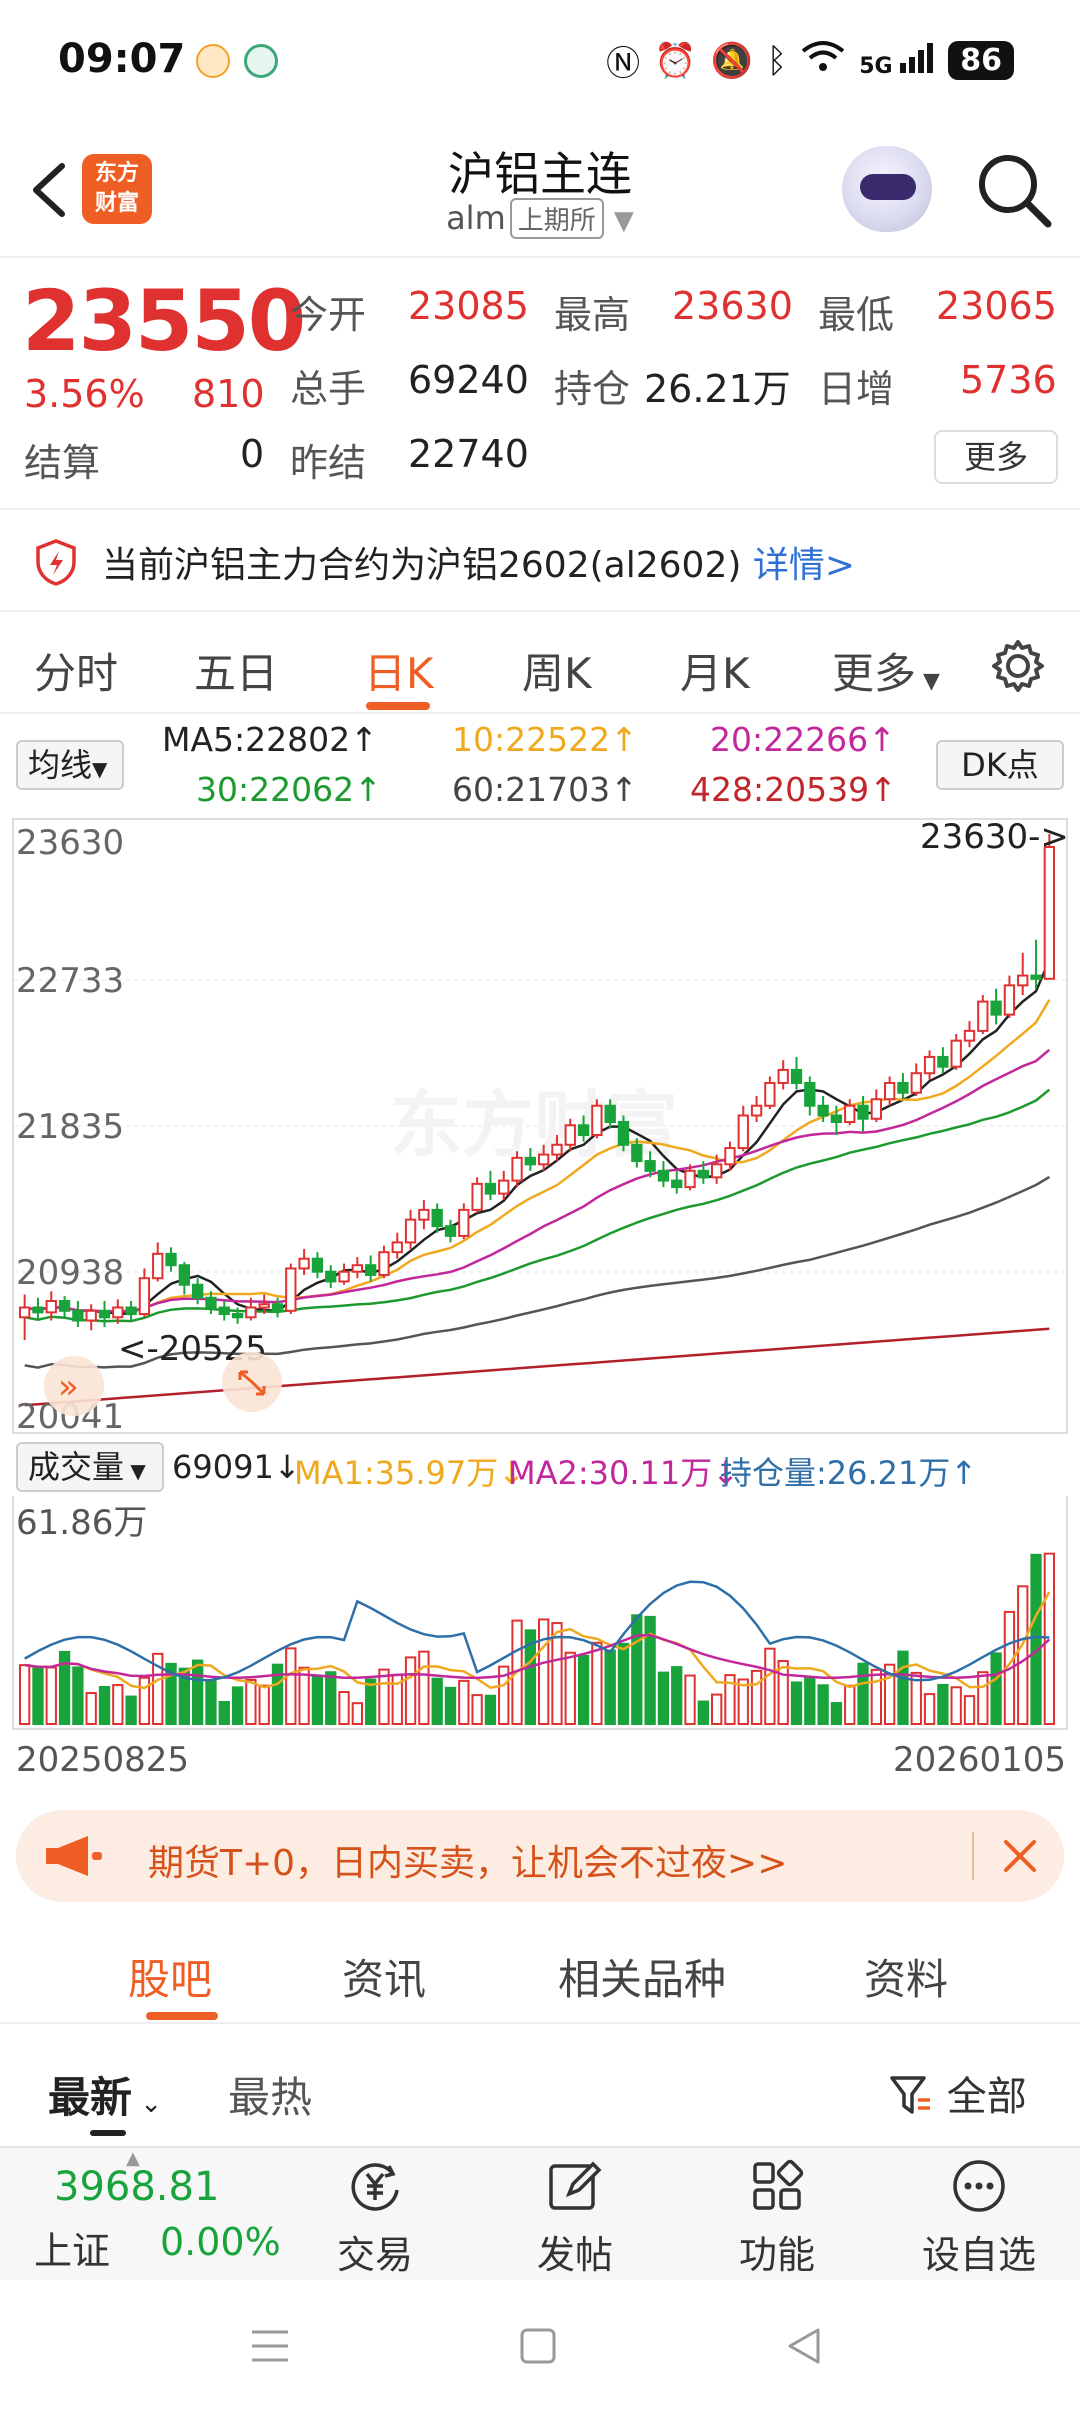 The image size is (1080, 2412). I want to click on tab-related: 相关品种, so click(642, 1976).